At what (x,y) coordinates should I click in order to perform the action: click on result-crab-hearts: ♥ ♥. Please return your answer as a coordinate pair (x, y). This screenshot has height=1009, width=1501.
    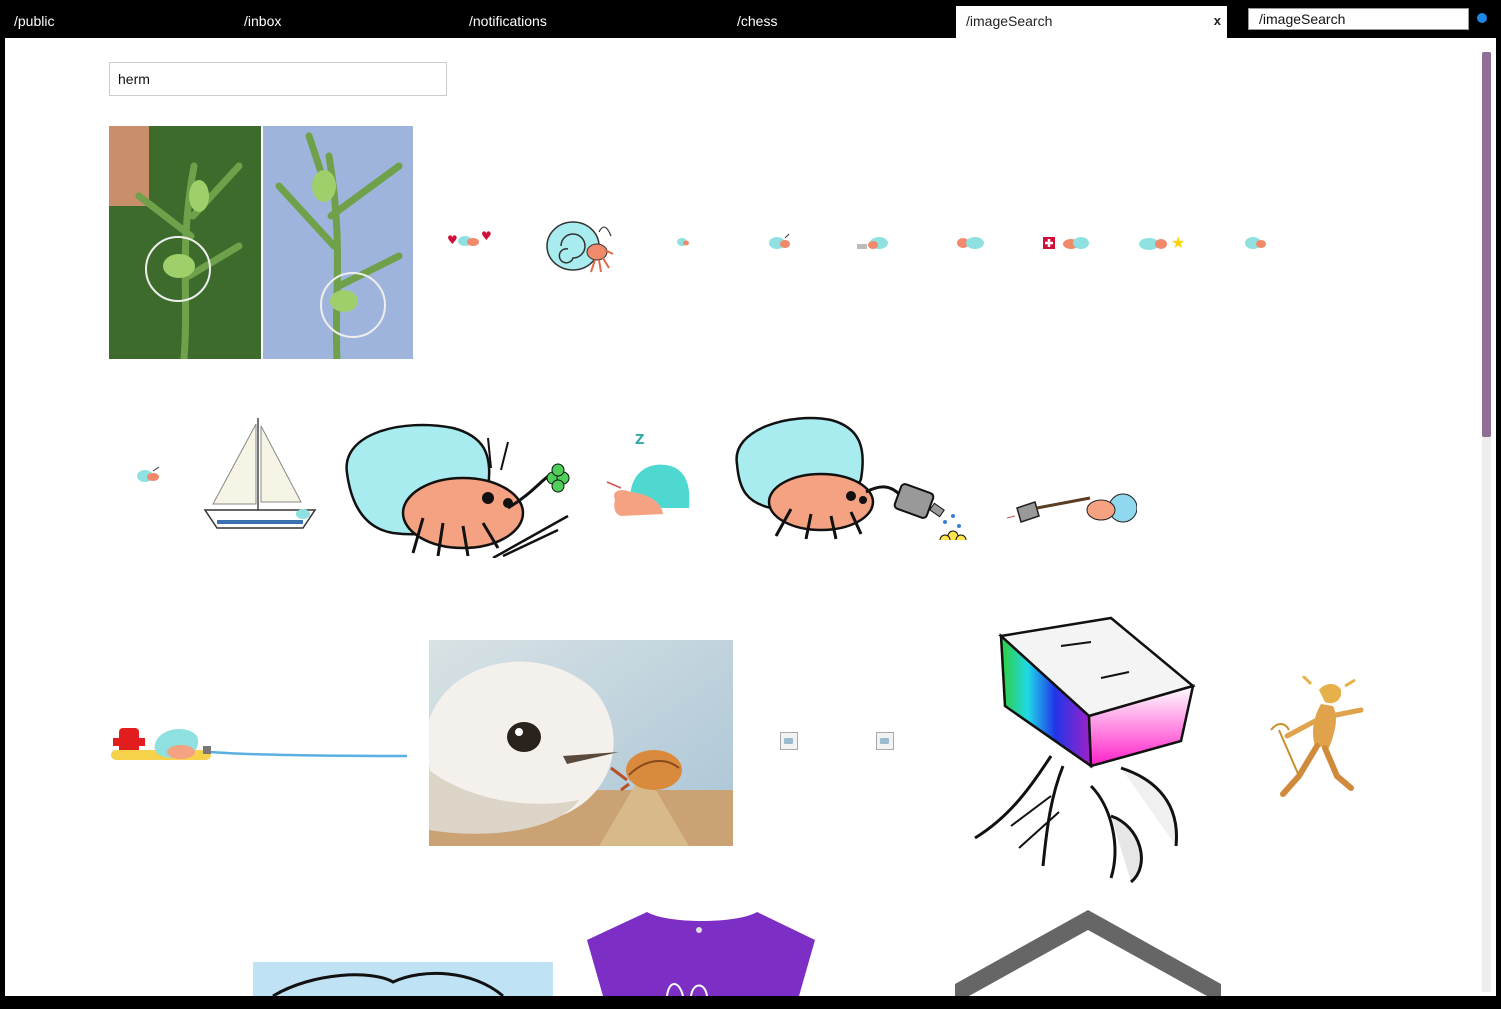
    Looking at the image, I should click on (470, 240).